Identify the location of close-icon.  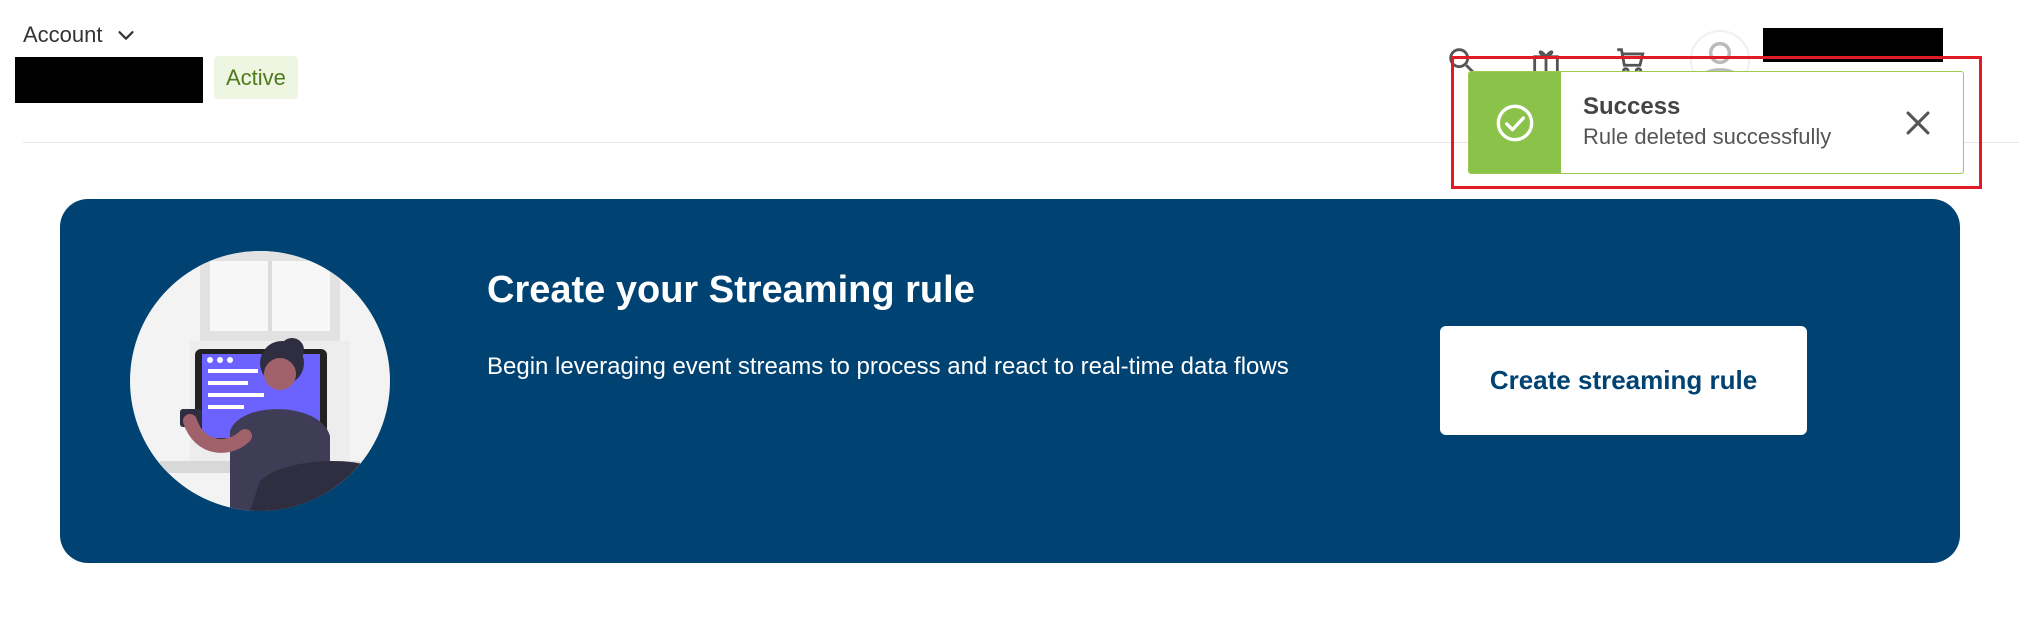
(1918, 122).